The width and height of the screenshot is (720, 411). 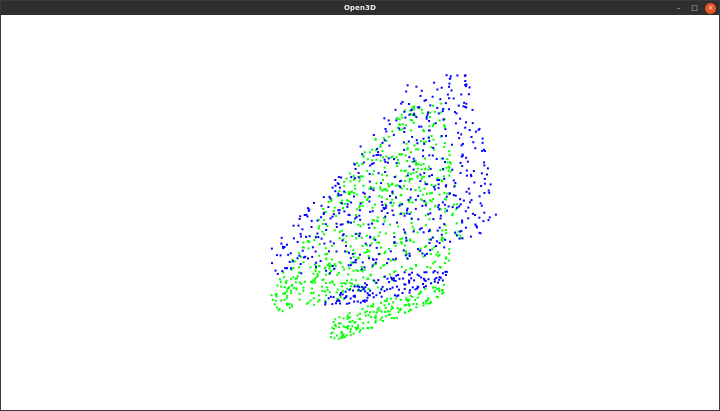 I want to click on title-bar: Open3D – □ ×, so click(x=360, y=8).